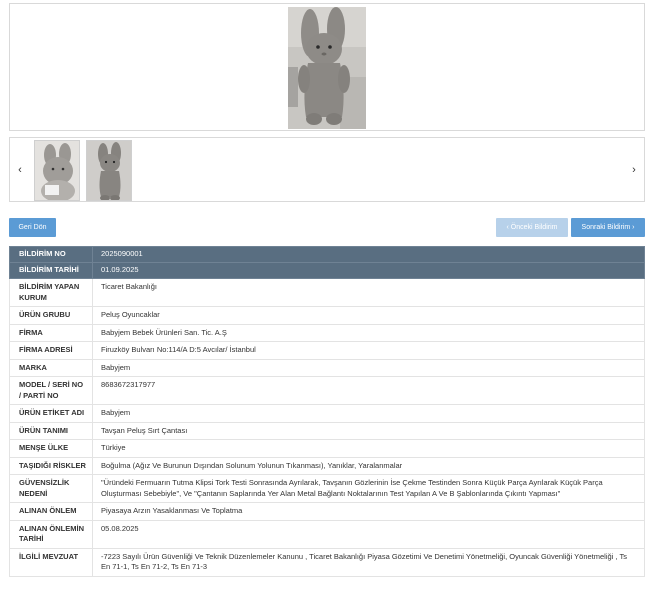  Describe the element at coordinates (51, 332) in the screenshot. I see `field-label: FİRMA` at that location.